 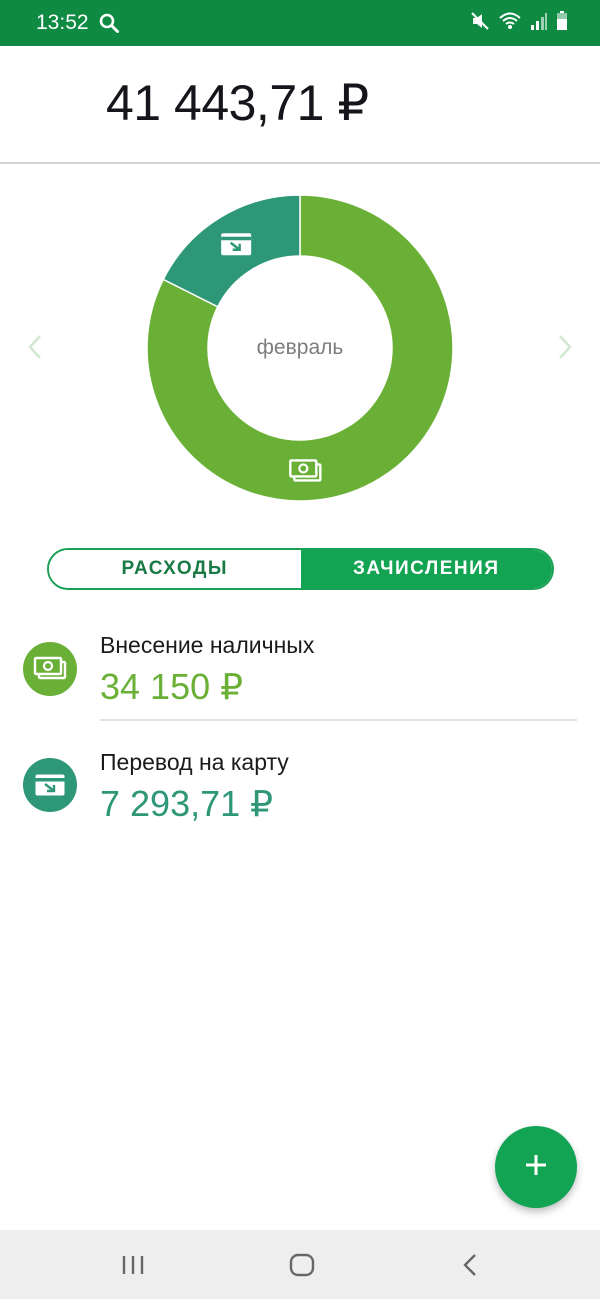 What do you see at coordinates (109, 23) in the screenshot?
I see `search-icon` at bounding box center [109, 23].